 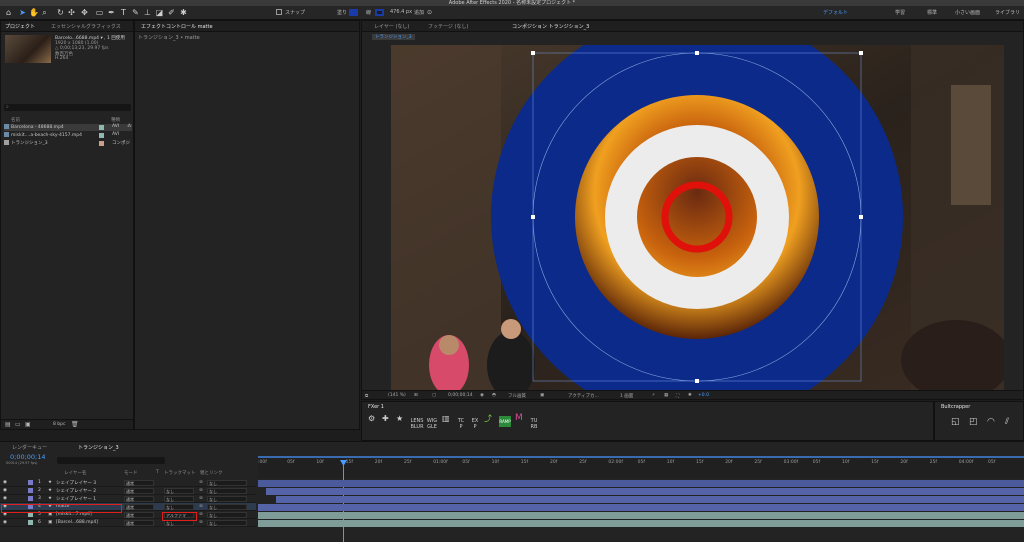 I want to click on mask-visibility-icon: ▢, so click(x=434, y=395).